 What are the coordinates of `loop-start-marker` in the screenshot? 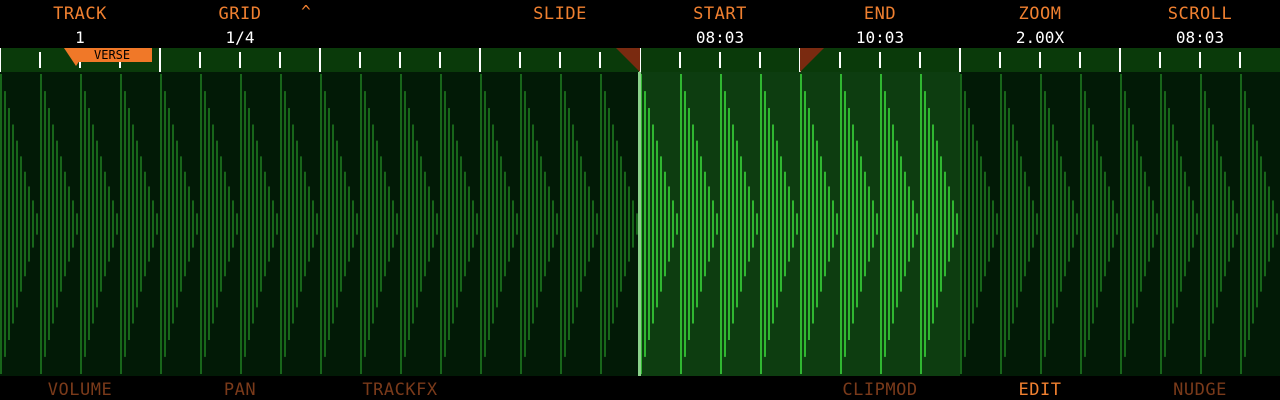 It's located at (628, 60).